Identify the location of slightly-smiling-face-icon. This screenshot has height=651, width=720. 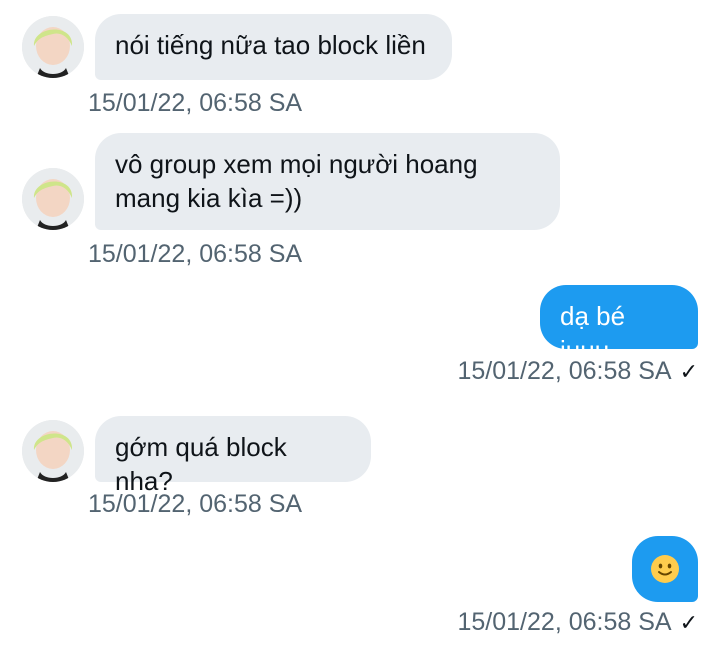
(665, 569).